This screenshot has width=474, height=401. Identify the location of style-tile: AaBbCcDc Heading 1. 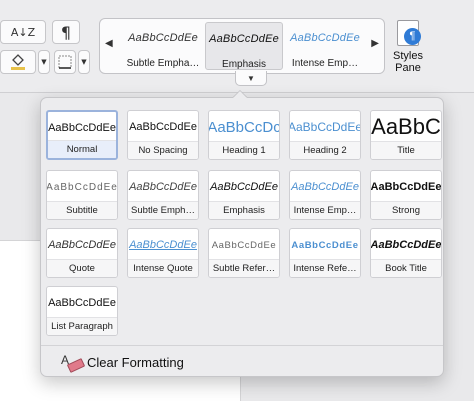
(244, 135).